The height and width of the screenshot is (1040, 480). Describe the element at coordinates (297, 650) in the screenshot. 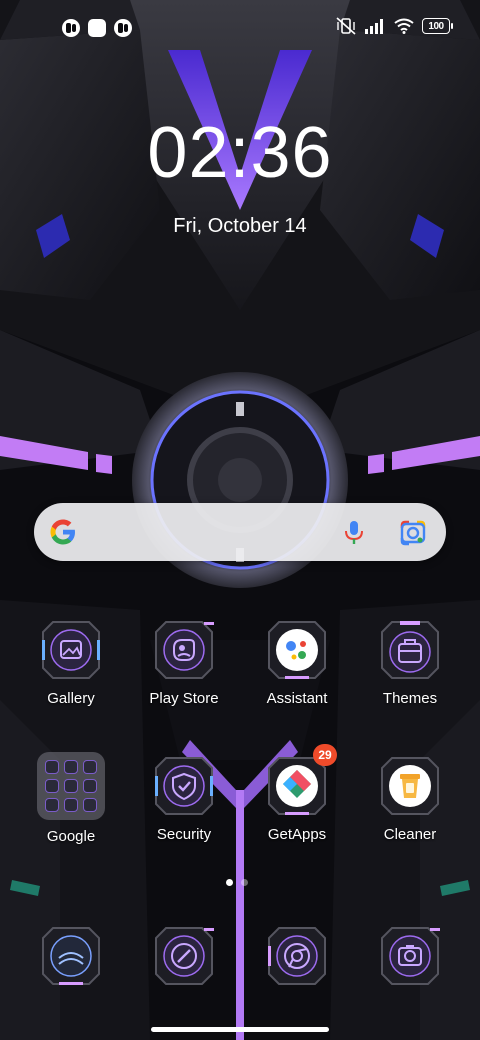

I see `assistant-icon` at that location.